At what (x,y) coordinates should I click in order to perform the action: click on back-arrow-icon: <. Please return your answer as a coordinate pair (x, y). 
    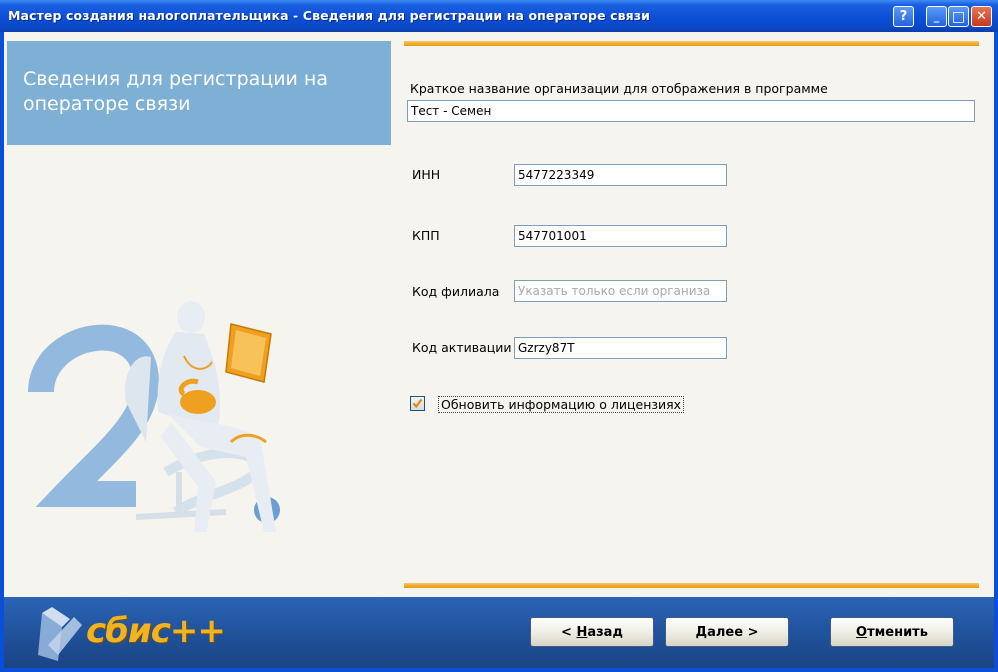
    Looking at the image, I should click on (566, 632).